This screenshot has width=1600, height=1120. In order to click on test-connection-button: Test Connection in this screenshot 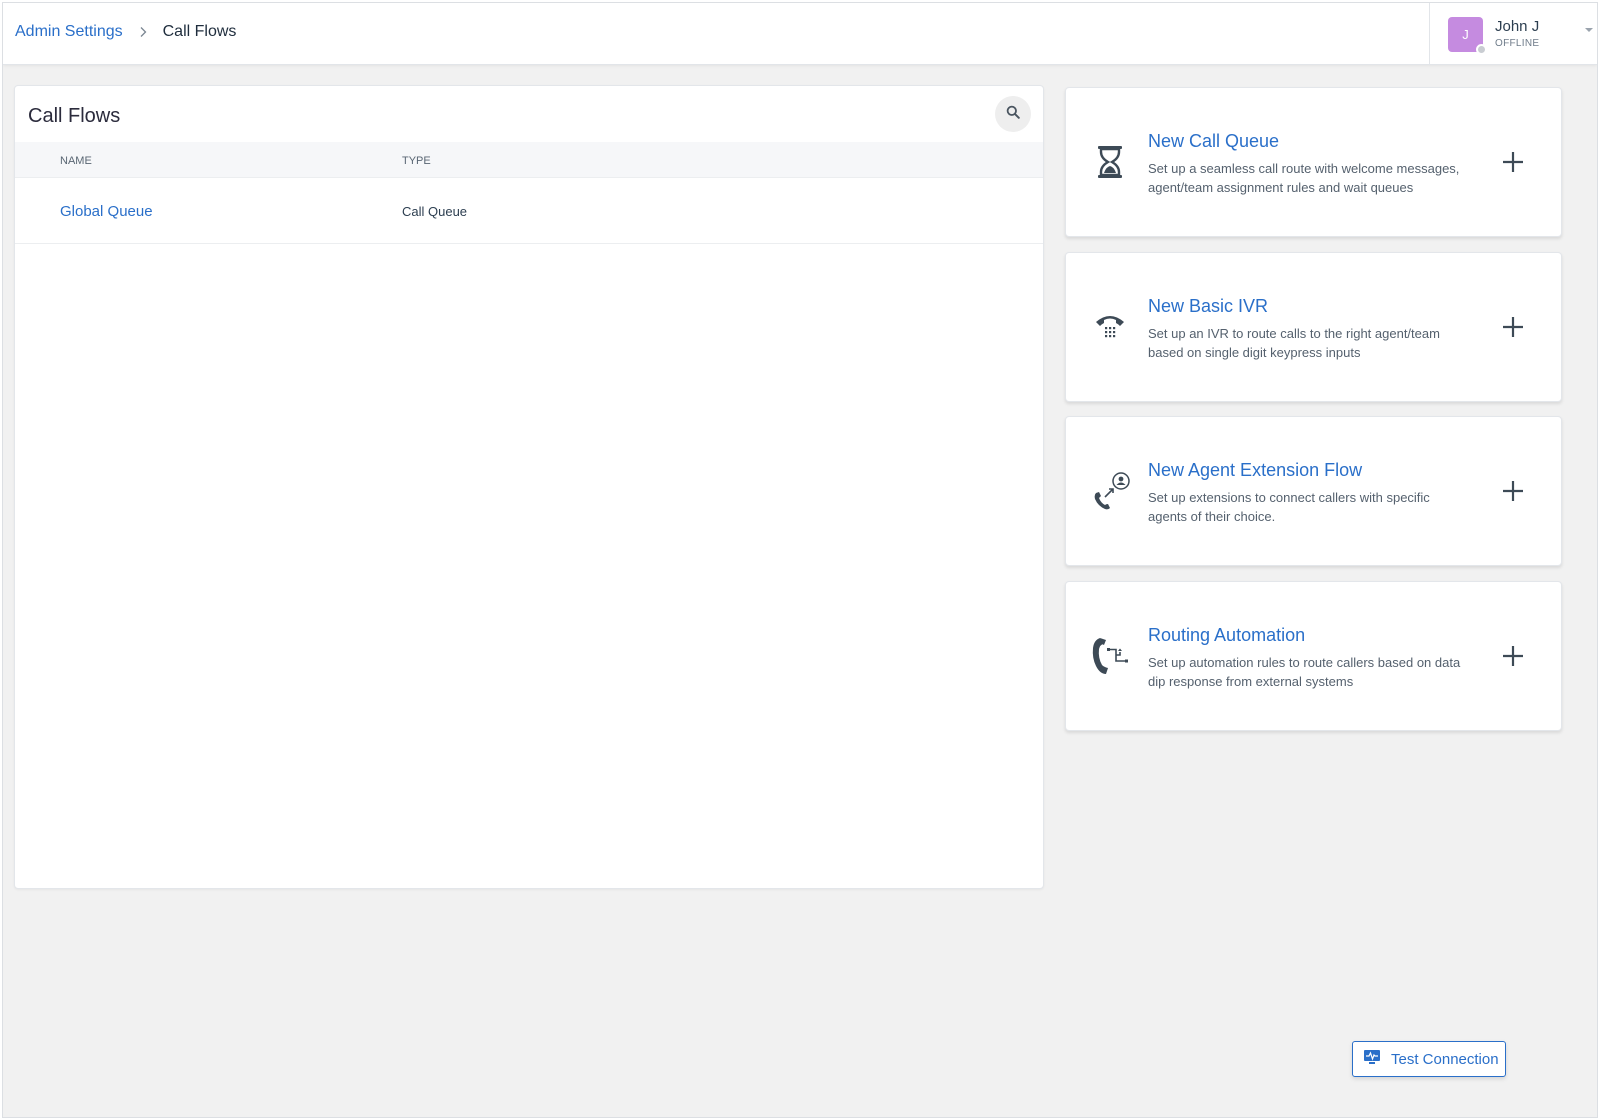, I will do `click(1429, 1059)`.